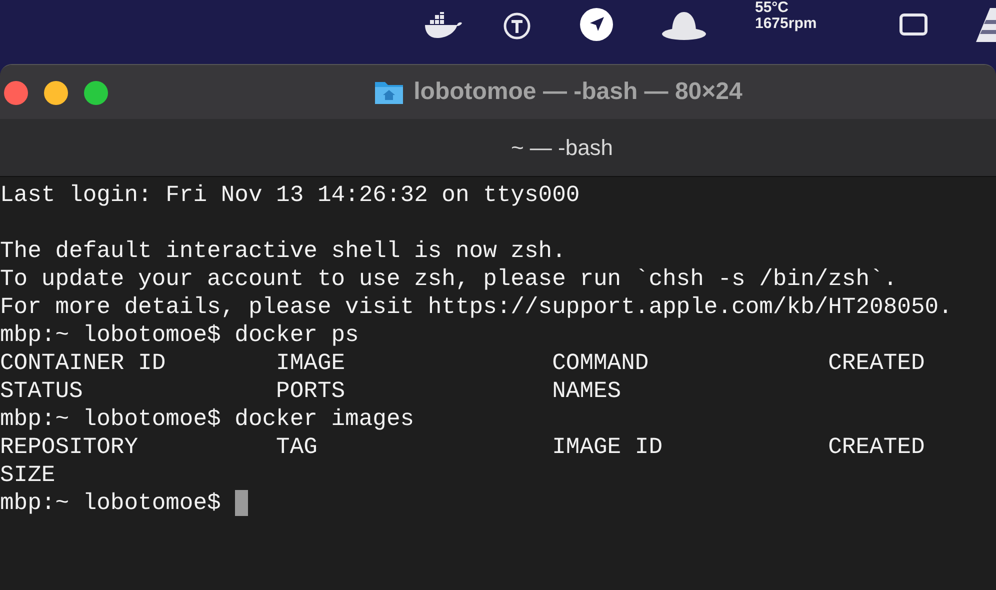 Image resolution: width=996 pixels, height=590 pixels. What do you see at coordinates (463, 447) in the screenshot?
I see `terminal-line: REPOSITORY TAG IMAGE ID CREATED` at bounding box center [463, 447].